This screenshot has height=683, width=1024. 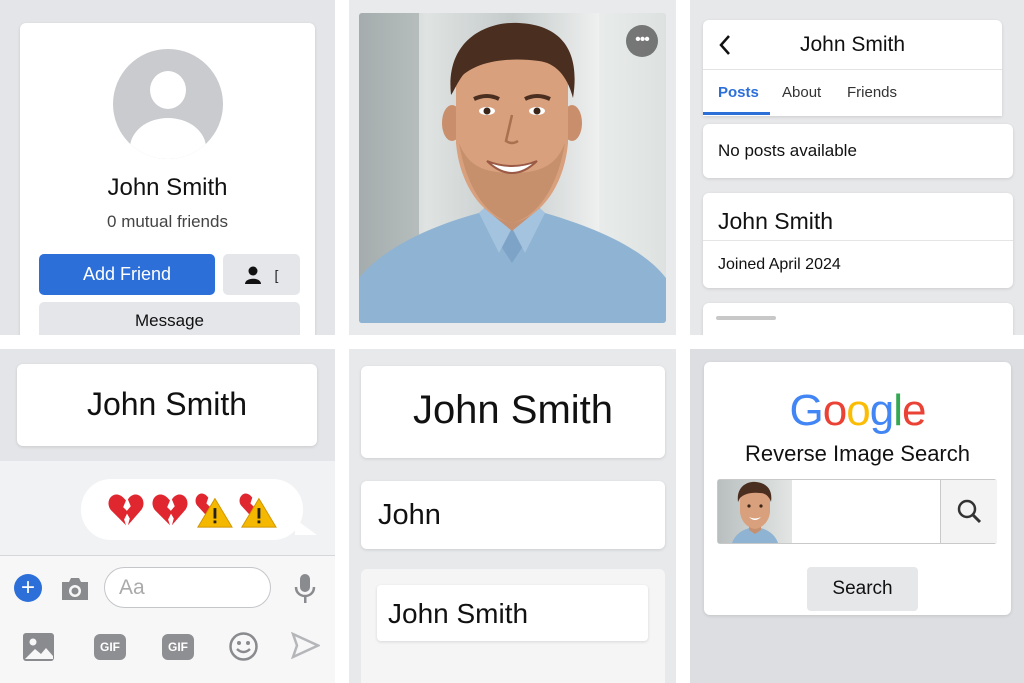 What do you see at coordinates (862, 589) in the screenshot?
I see `search-button: Search` at bounding box center [862, 589].